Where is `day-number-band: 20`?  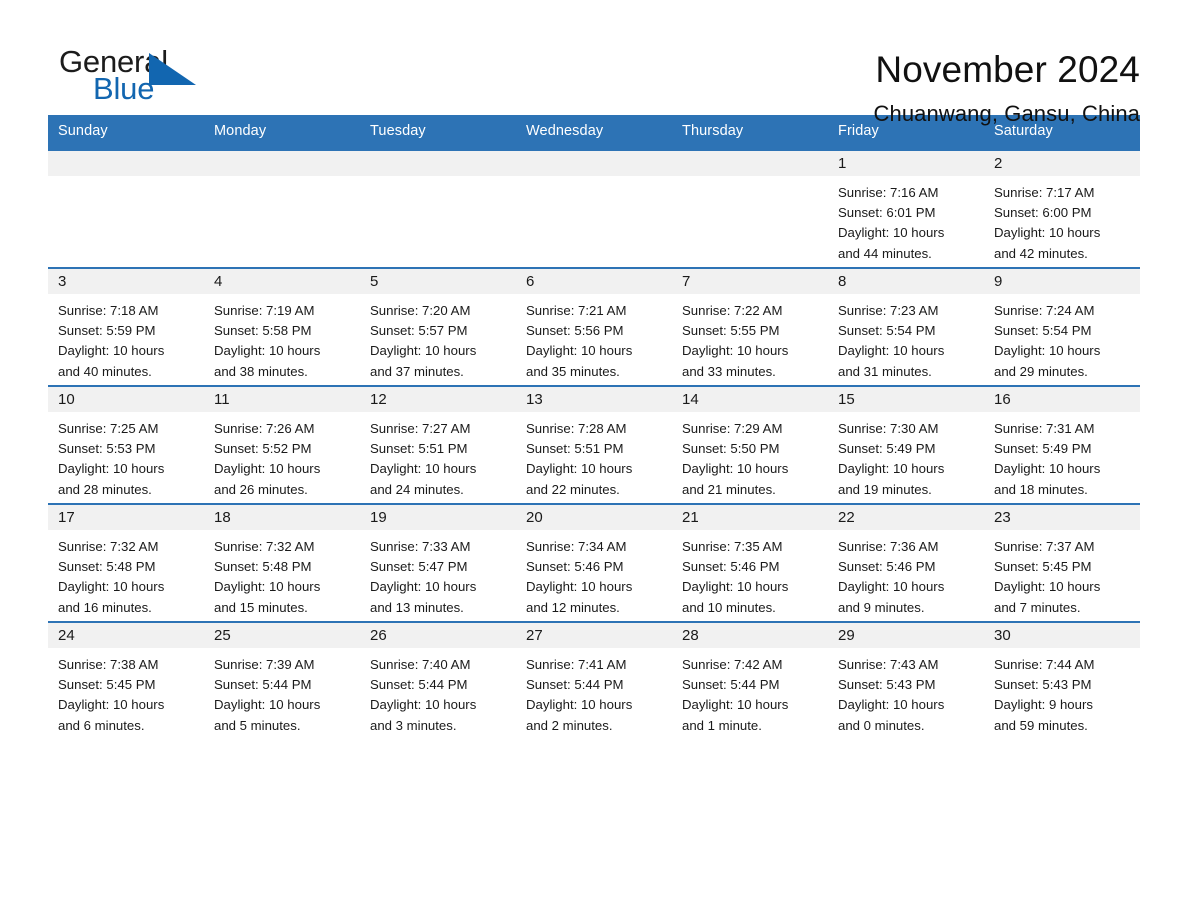
day-number-band: 20 is located at coordinates (594, 517).